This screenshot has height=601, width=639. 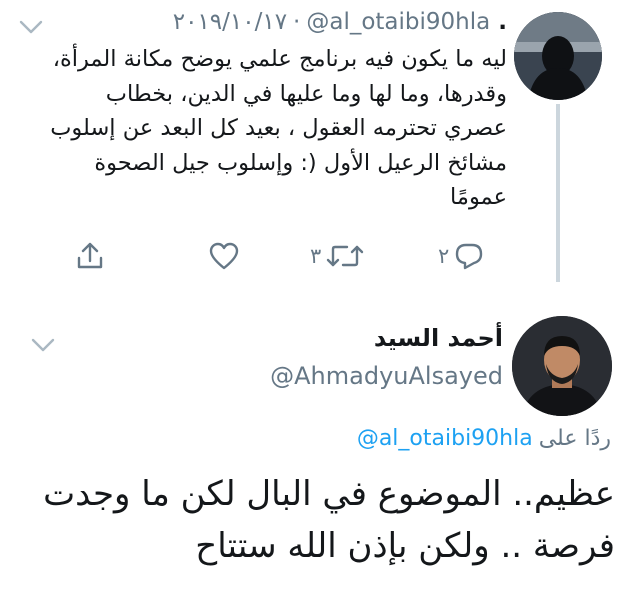 I want to click on reply-to-label: ردًا على, so click(x=574, y=438).